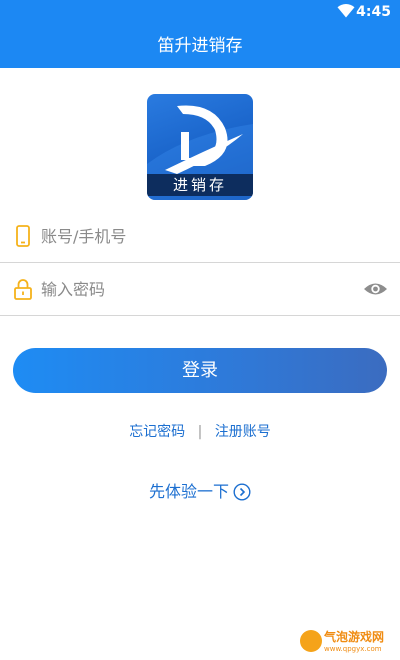 The width and height of the screenshot is (400, 660). Describe the element at coordinates (373, 12) in the screenshot. I see `status-time: 4:45` at that location.